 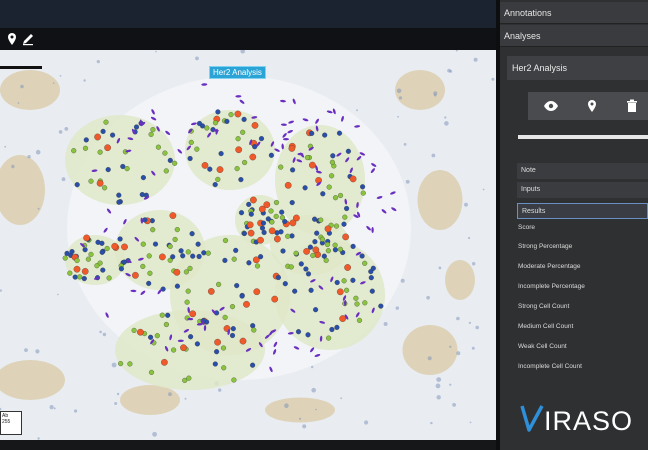 What do you see at coordinates (632, 106) in the screenshot?
I see `trash-icon` at bounding box center [632, 106].